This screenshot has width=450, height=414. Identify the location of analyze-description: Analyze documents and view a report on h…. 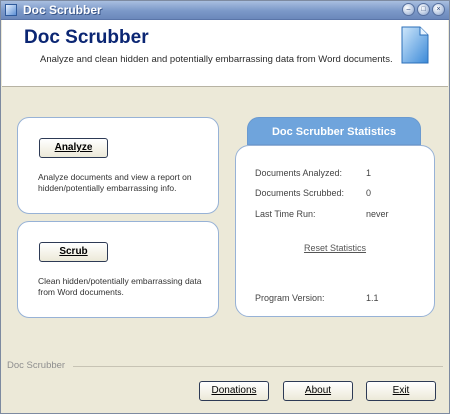
(115, 182).